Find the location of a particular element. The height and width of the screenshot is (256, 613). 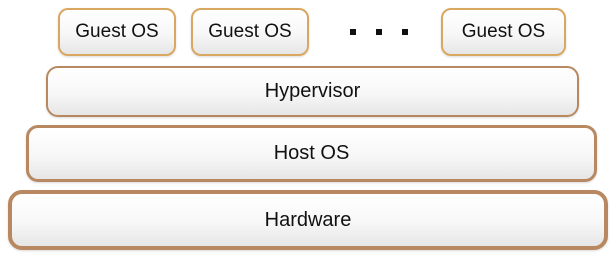

ellipsis-dots is located at coordinates (379, 32).